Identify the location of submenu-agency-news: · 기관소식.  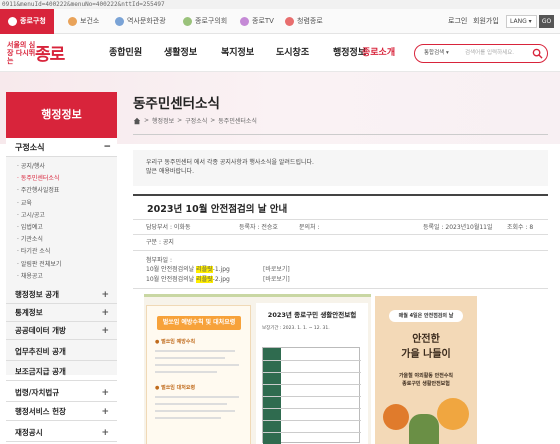
(61, 240).